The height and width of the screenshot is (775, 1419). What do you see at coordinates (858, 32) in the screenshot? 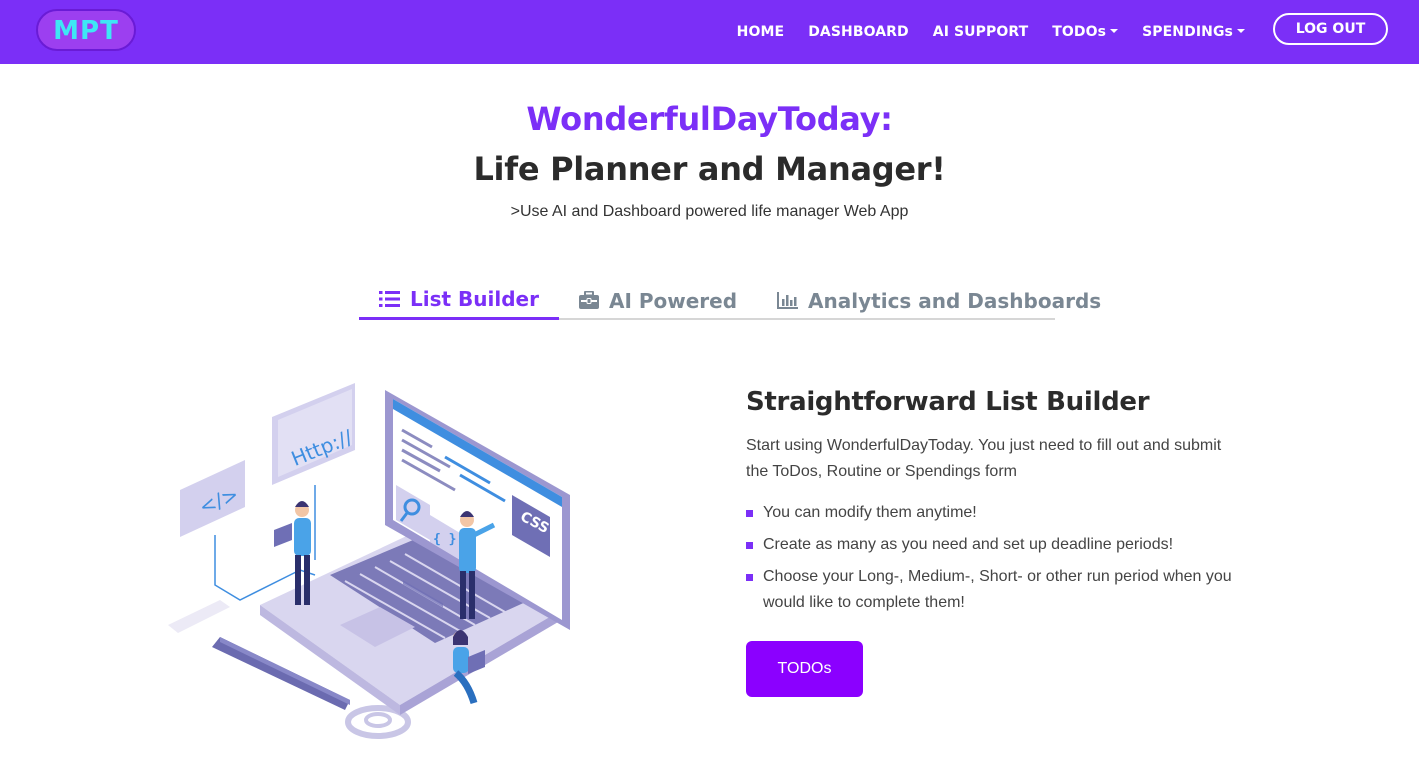
I see `nav-dashboard-link: DASHBOARD` at bounding box center [858, 32].